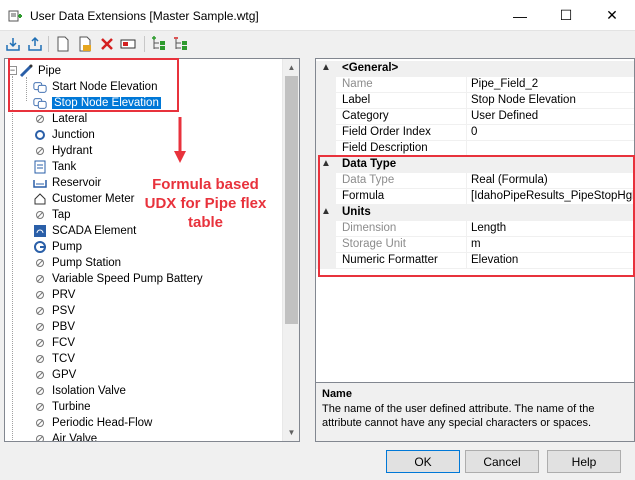 The width and height of the screenshot is (635, 480). What do you see at coordinates (85, 44) in the screenshot?
I see `open-icon` at bounding box center [85, 44].